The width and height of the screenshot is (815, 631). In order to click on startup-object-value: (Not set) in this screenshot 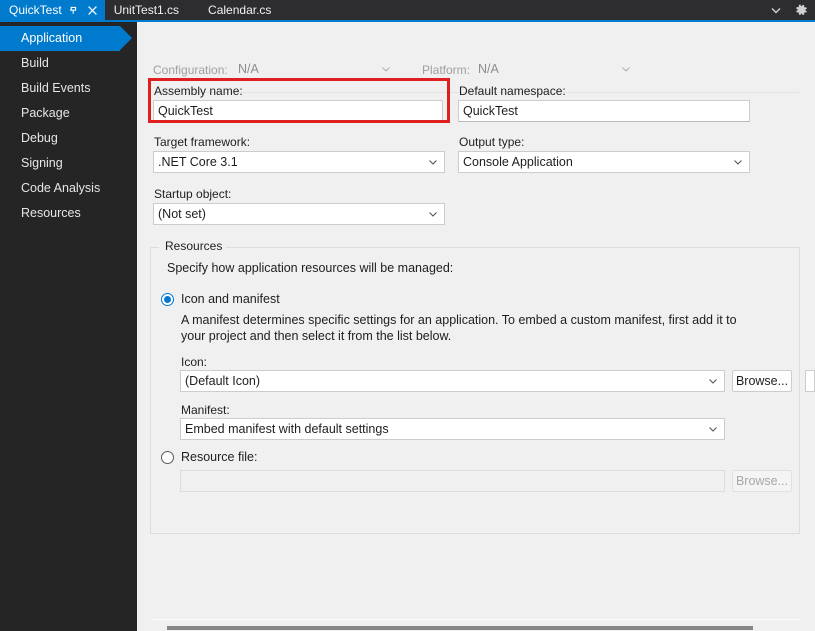, I will do `click(182, 214)`.